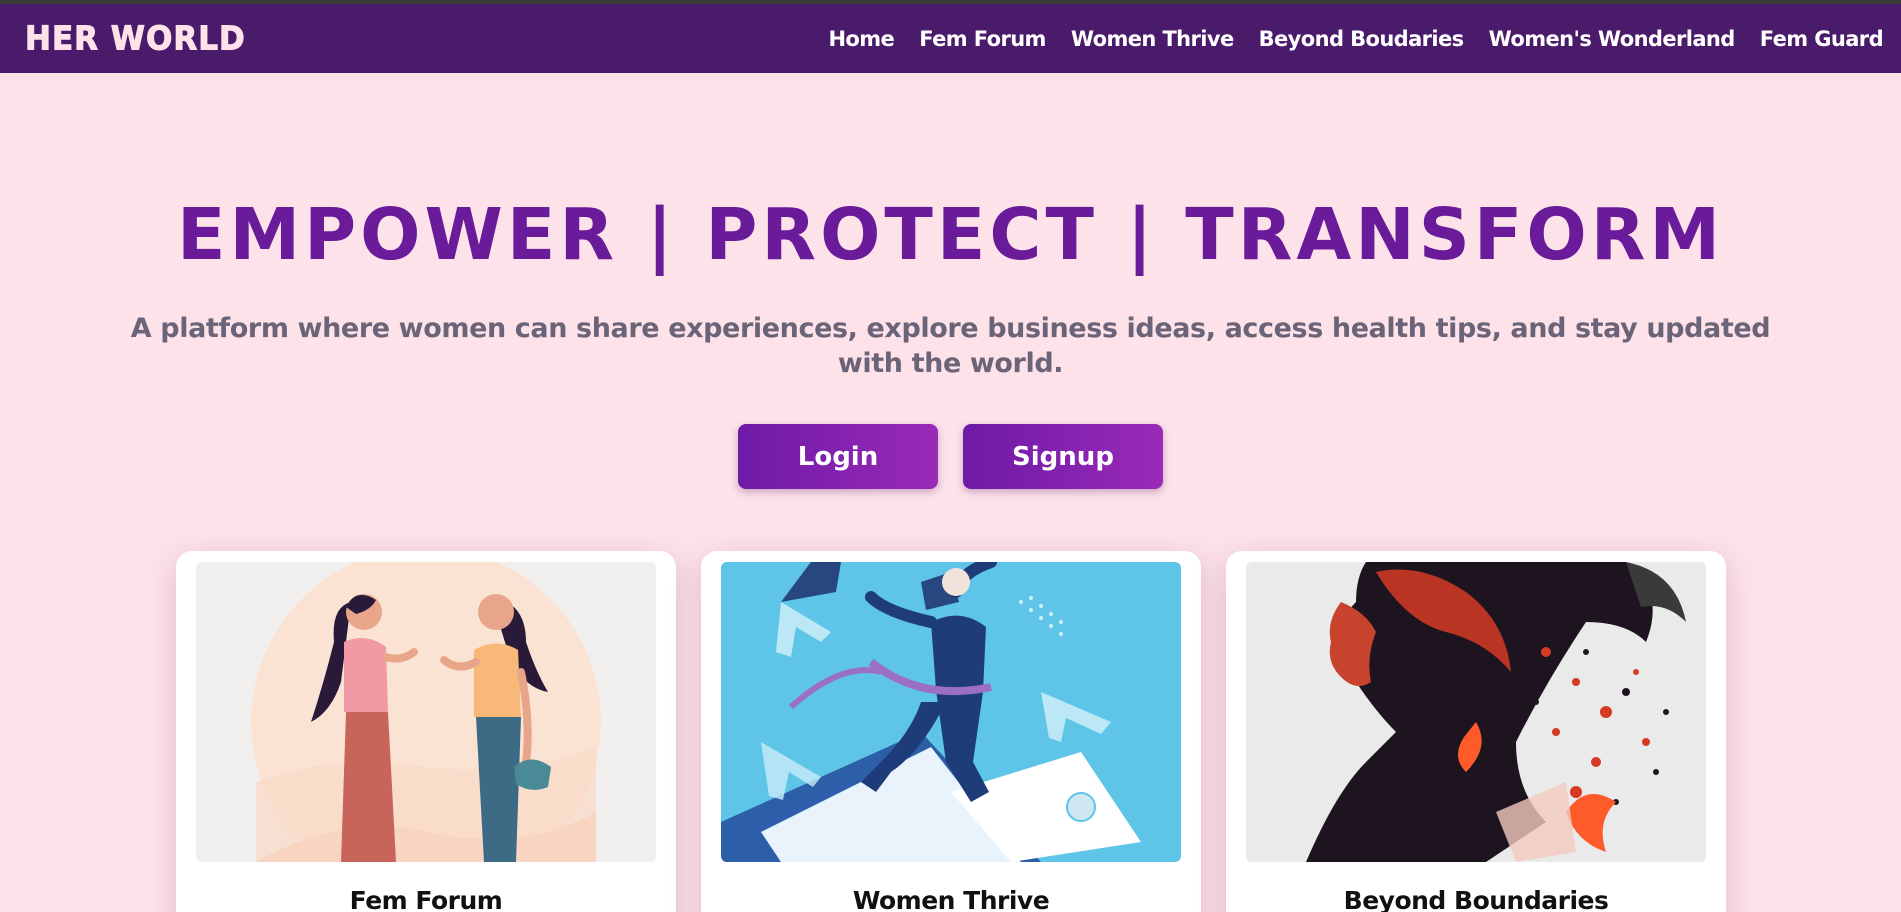 The image size is (1901, 912). What do you see at coordinates (951, 899) in the screenshot?
I see `card-title: Women Thrive` at bounding box center [951, 899].